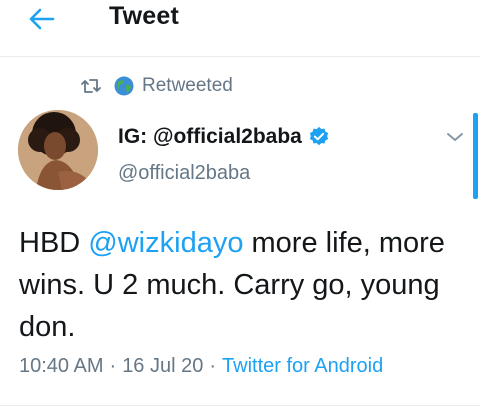 Image resolution: width=480 pixels, height=413 pixels. I want to click on display-name: IG: @official2baba, so click(210, 136).